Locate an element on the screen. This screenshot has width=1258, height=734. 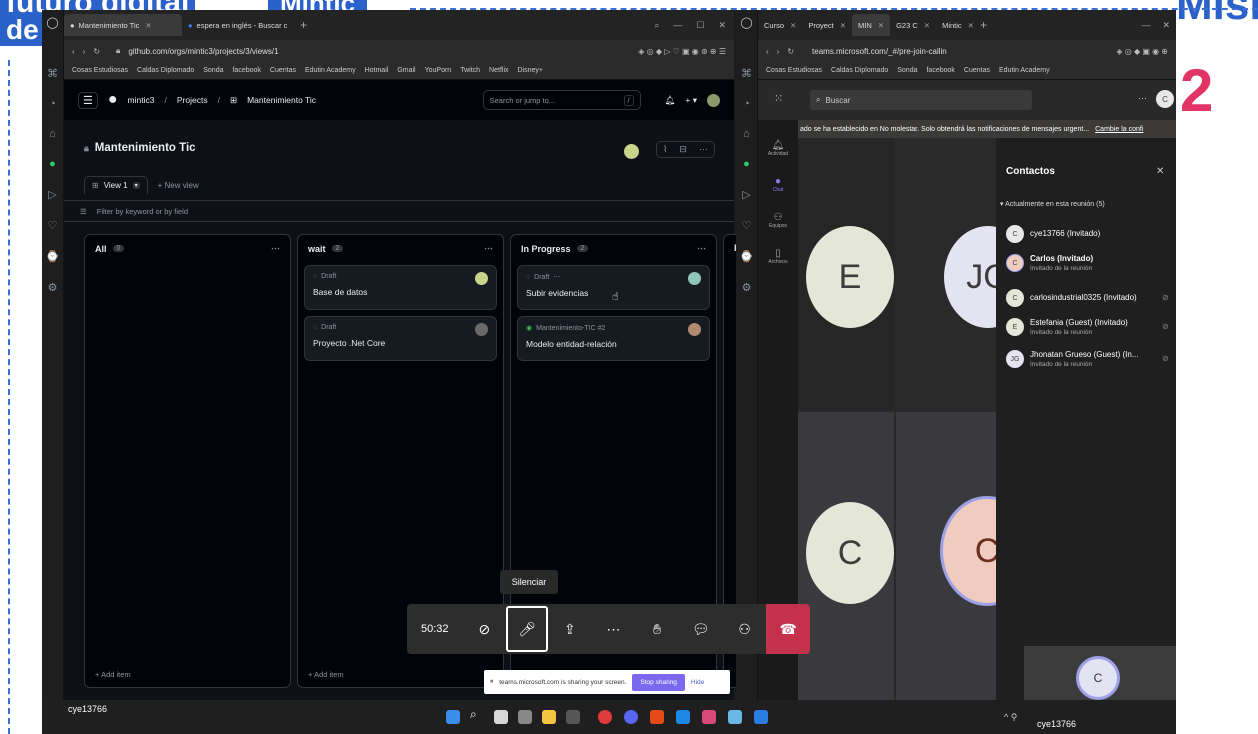
play-icon: ▷ is located at coordinates (52, 194).